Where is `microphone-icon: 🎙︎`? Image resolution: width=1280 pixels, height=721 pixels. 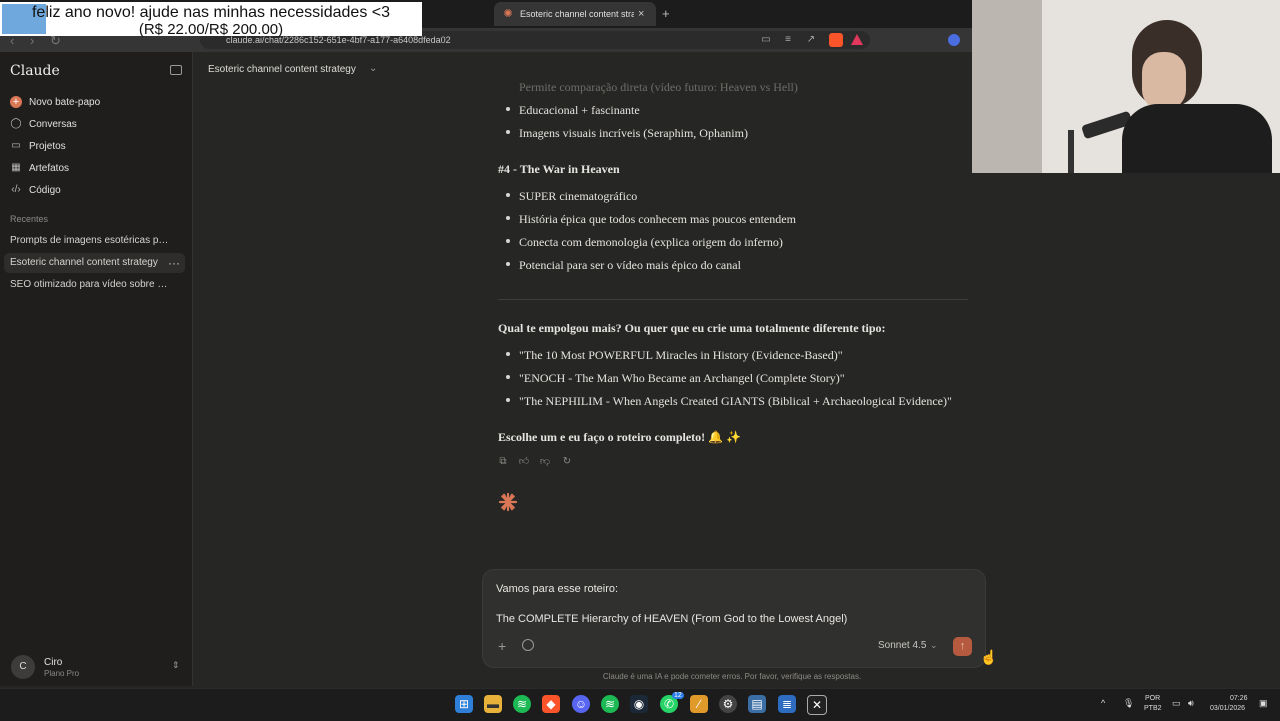
microphone-icon: 🎙︎ is located at coordinates (1128, 703).